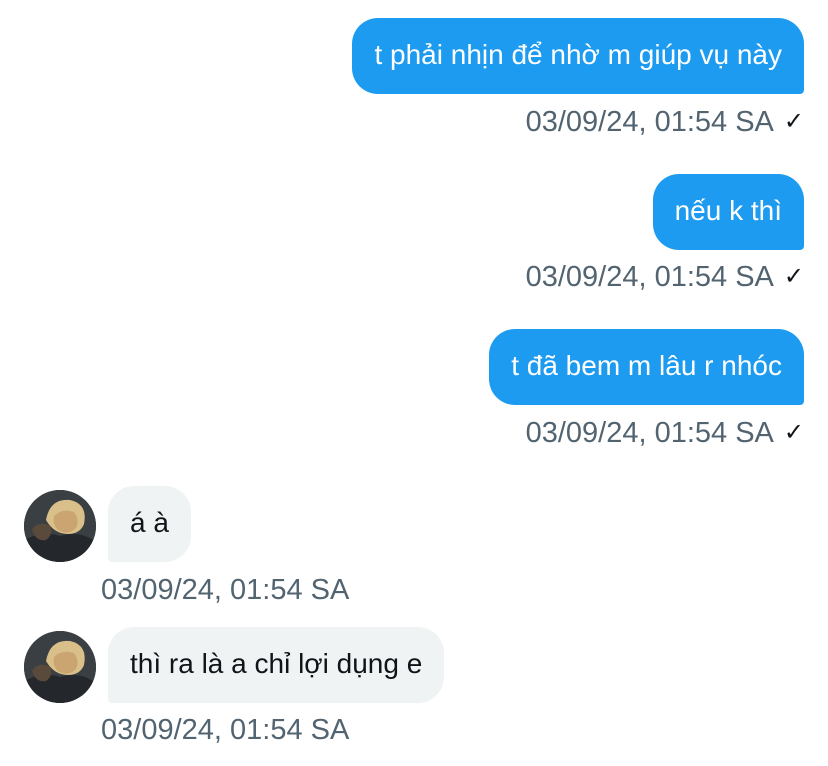 This screenshot has width=828, height=766. Describe the element at coordinates (149, 524) in the screenshot. I see `incoming-message-bubble: á à` at that location.